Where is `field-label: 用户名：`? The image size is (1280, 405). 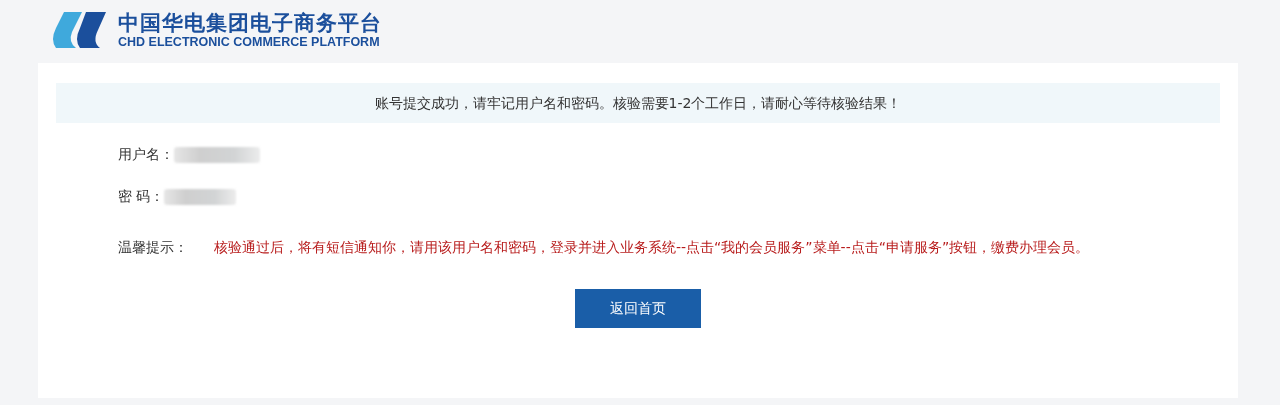
field-label: 用户名： is located at coordinates (146, 155).